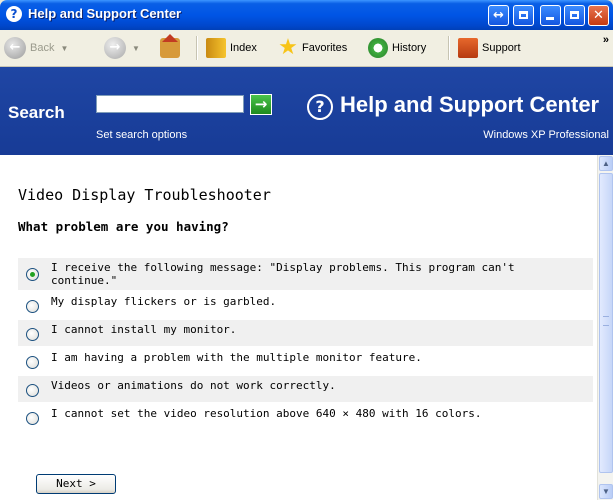 The image size is (613, 500). I want to click on search-go-button: →, so click(261, 104).